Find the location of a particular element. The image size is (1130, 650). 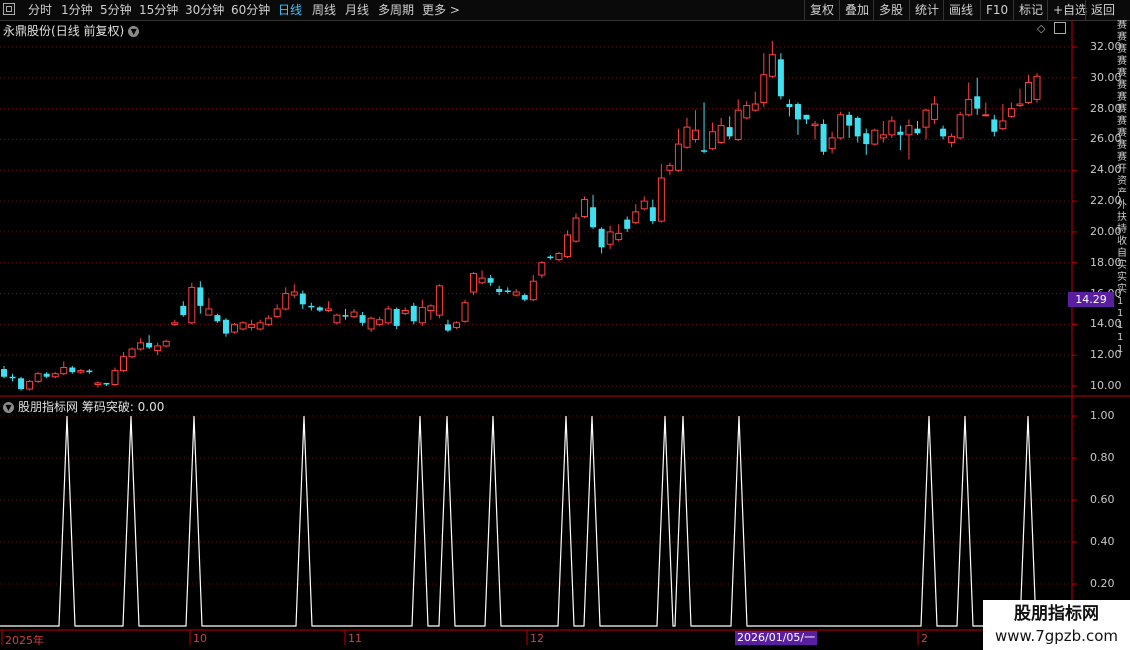

indicator-axis-label: 0.20 is located at coordinates (1102, 583).